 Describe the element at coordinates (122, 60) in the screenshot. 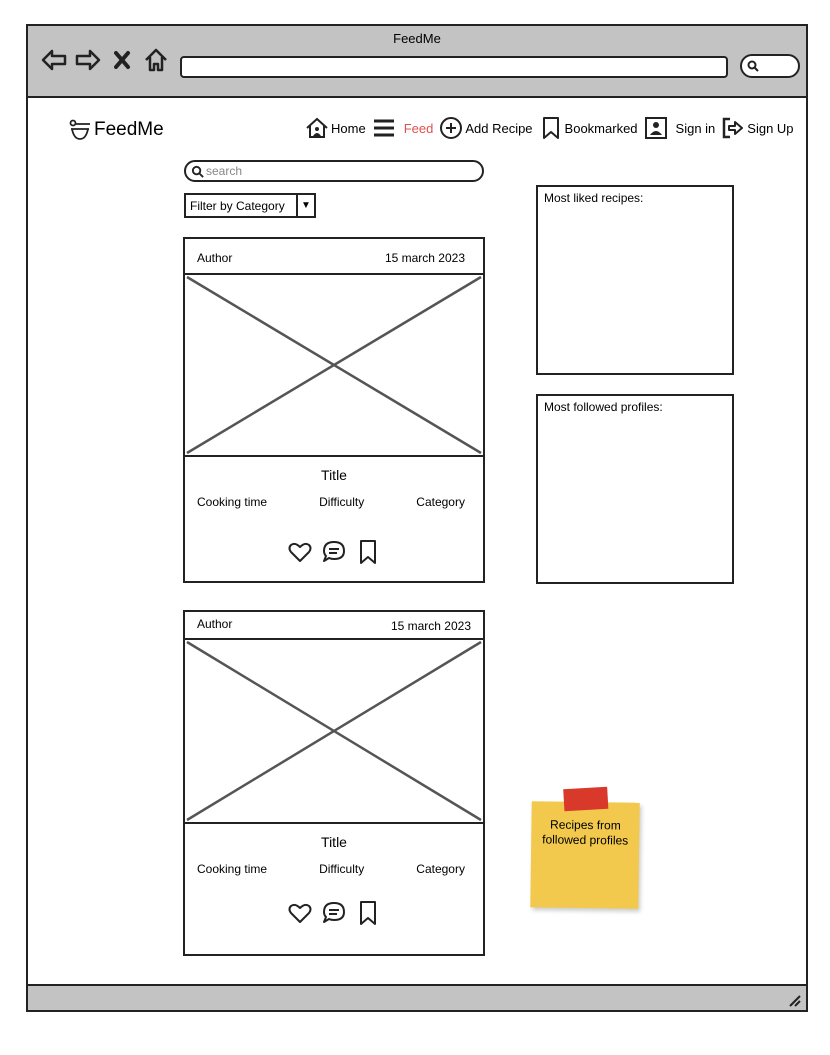

I see `close-icon` at that location.